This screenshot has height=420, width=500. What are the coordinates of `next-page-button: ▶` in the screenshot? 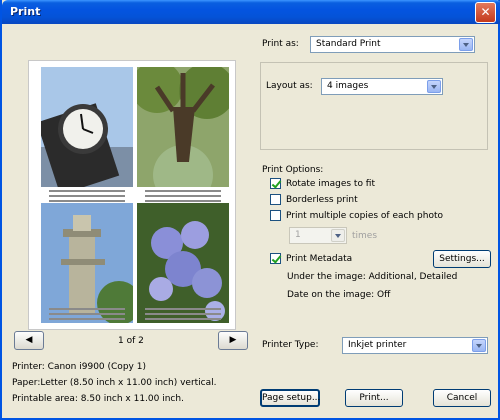 It's located at (233, 340).